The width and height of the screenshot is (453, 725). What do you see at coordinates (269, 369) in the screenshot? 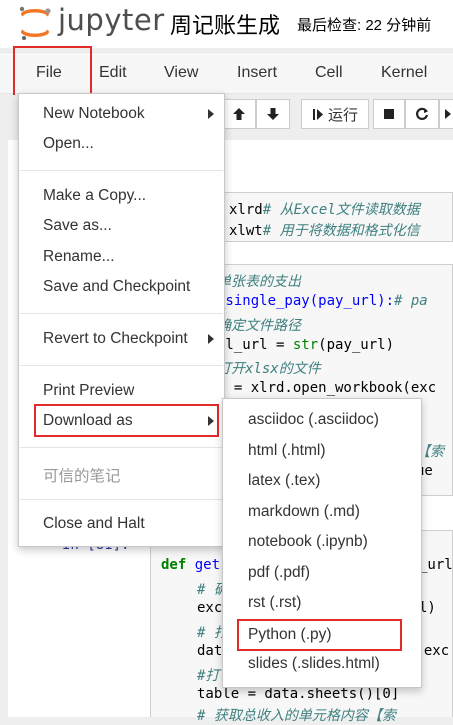
I see `code-comment: 打开xlsx的文件` at bounding box center [269, 369].